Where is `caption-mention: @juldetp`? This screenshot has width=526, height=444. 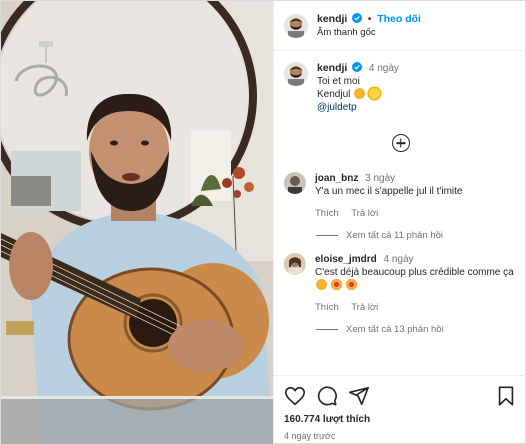
caption-mention: @juldetp is located at coordinates (358, 107).